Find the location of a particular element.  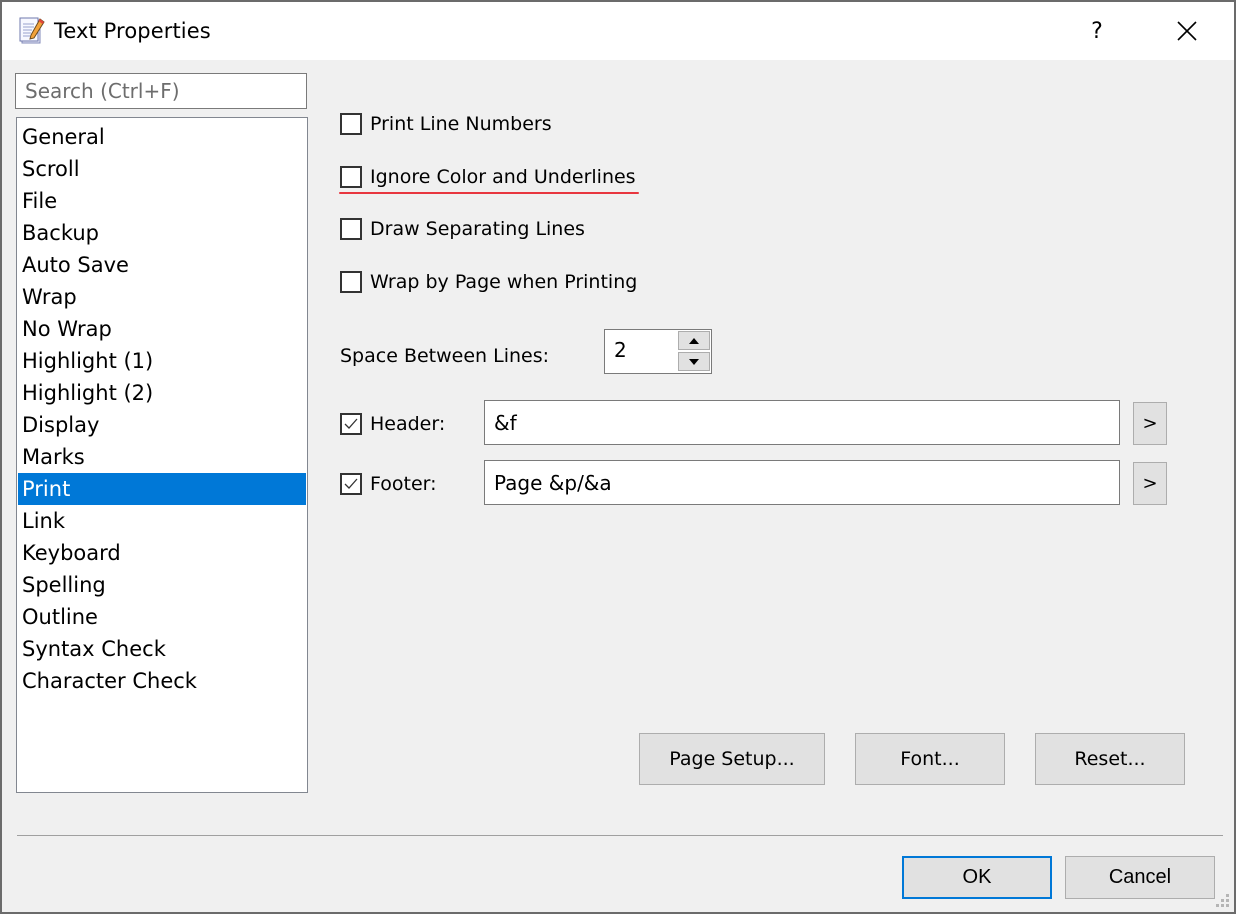

wrap-by-page-label: Wrap by Page when Printing is located at coordinates (504, 282).